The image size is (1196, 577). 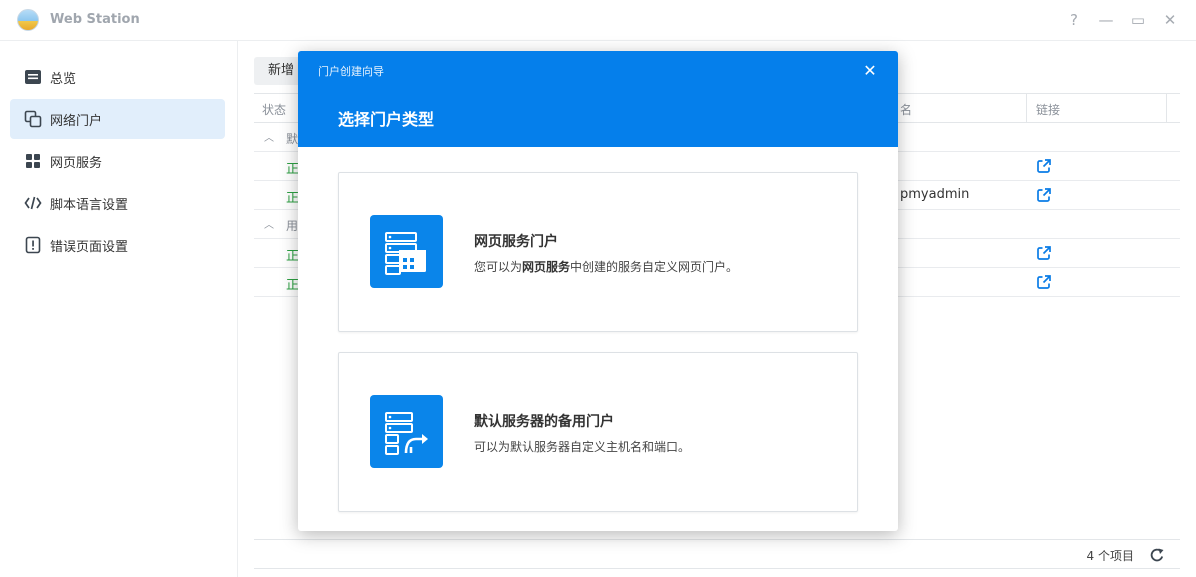 What do you see at coordinates (516, 242) in the screenshot?
I see `option-title: 网页服务门户` at bounding box center [516, 242].